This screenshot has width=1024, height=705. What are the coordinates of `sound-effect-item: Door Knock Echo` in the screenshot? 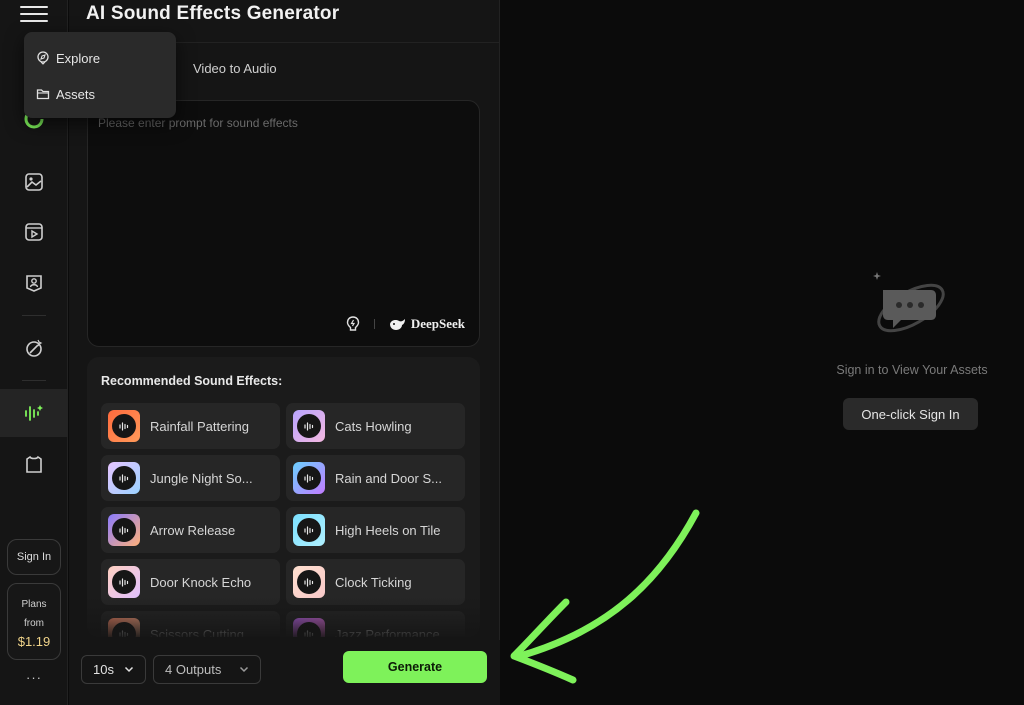 It's located at (190, 582).